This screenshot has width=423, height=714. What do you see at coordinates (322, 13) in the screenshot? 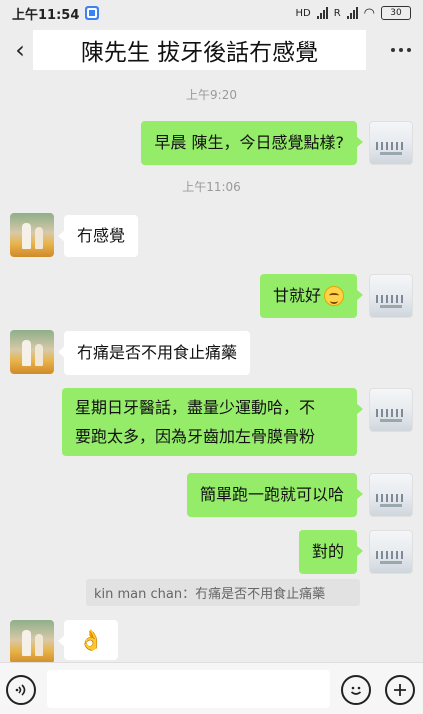
I see `signal-icon` at bounding box center [322, 13].